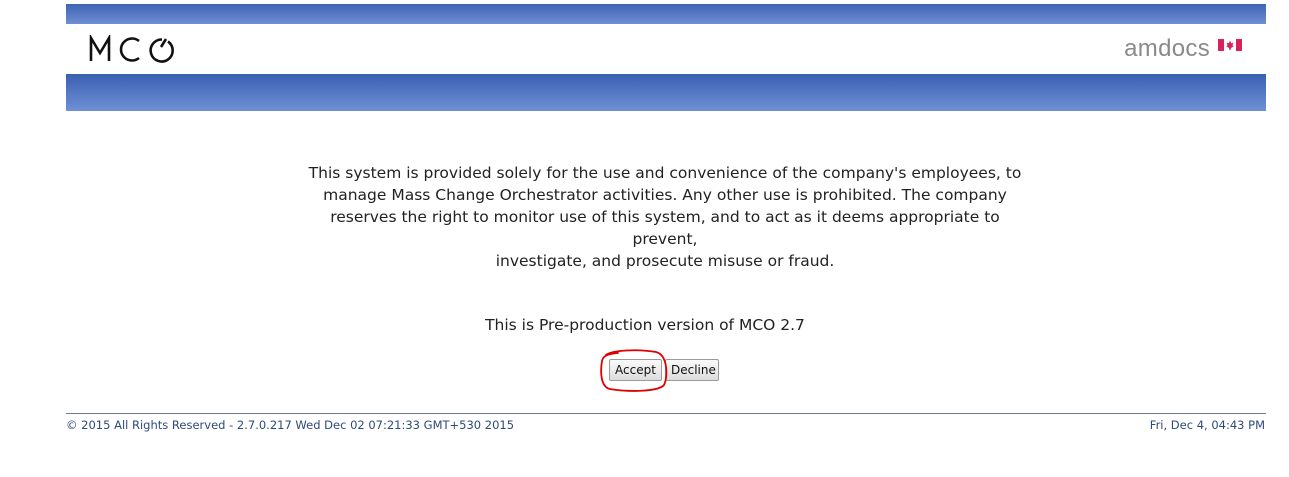 The width and height of the screenshot is (1289, 477). I want to click on footer-datetime: Fri, Dec 4, 04:43 PM, so click(1207, 425).